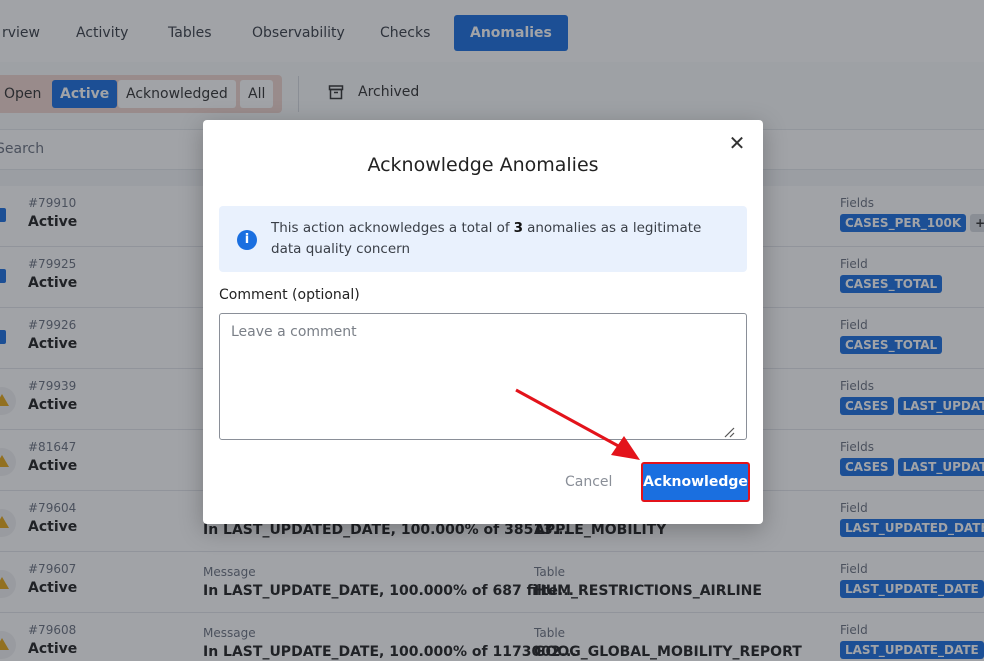 The image size is (984, 661). What do you see at coordinates (737, 144) in the screenshot?
I see `close-icon: ✕` at bounding box center [737, 144].